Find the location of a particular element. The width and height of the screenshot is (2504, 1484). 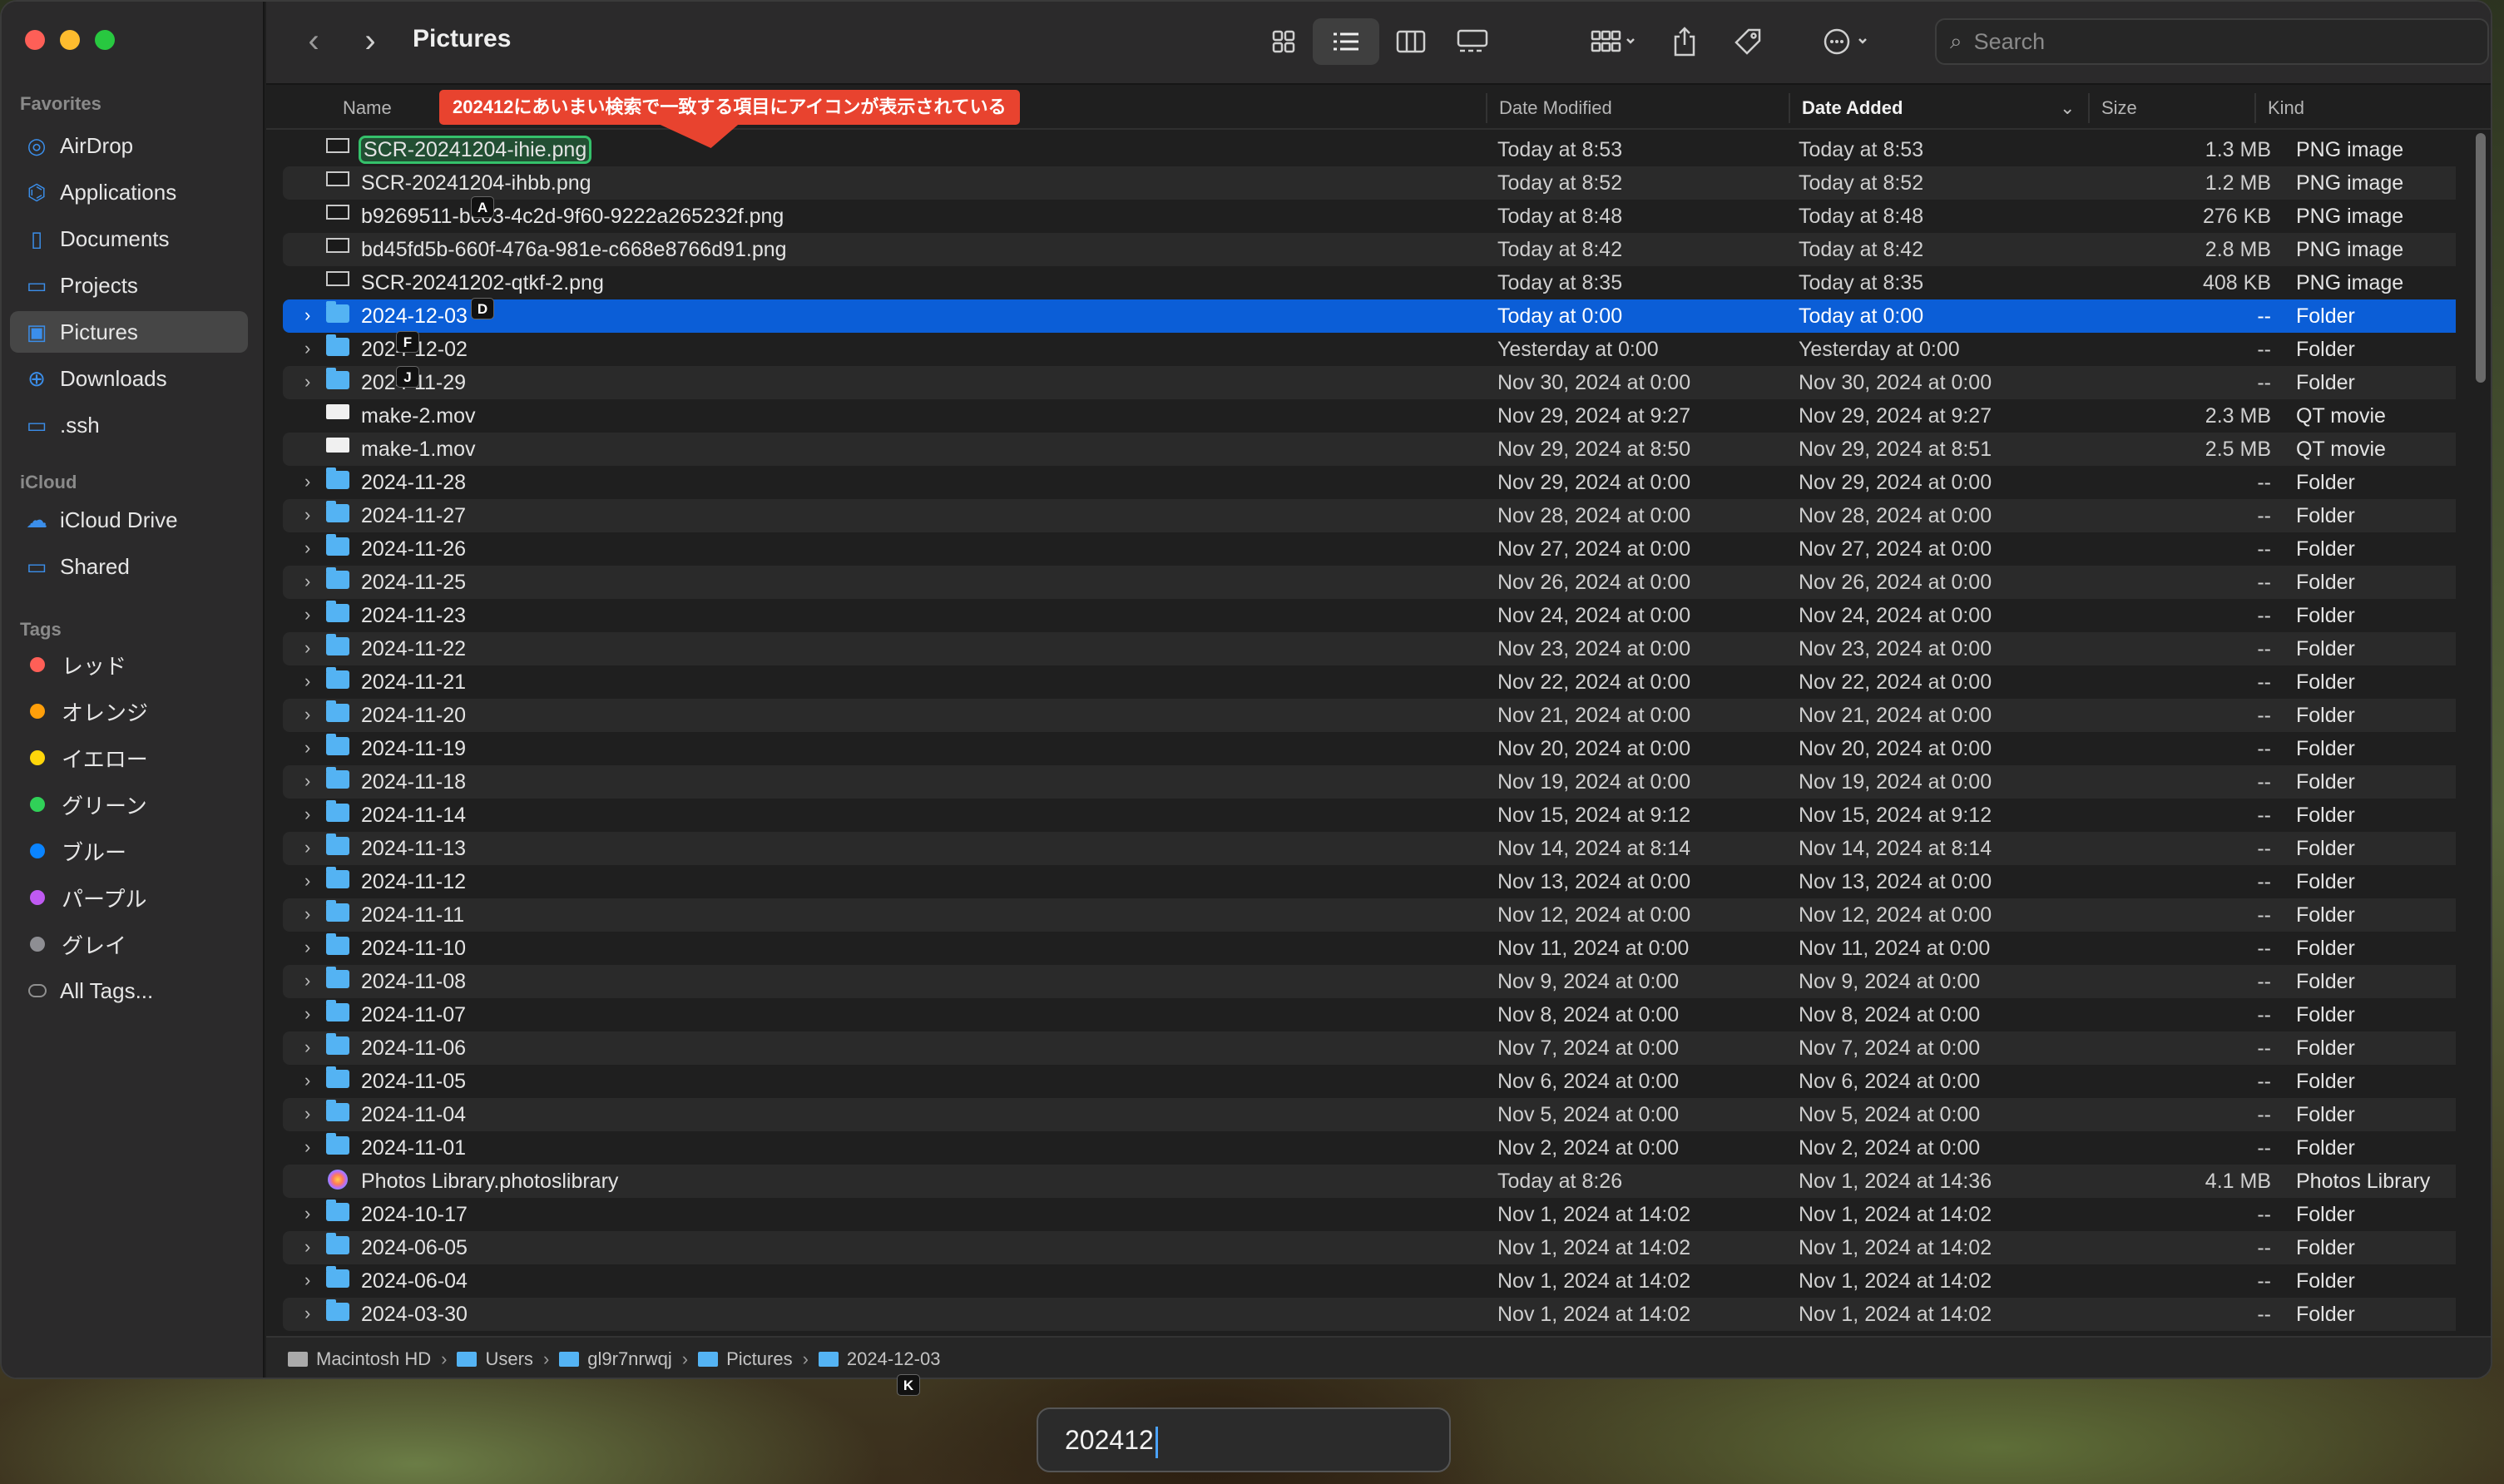

scroll-thumb is located at coordinates (2481, 258).